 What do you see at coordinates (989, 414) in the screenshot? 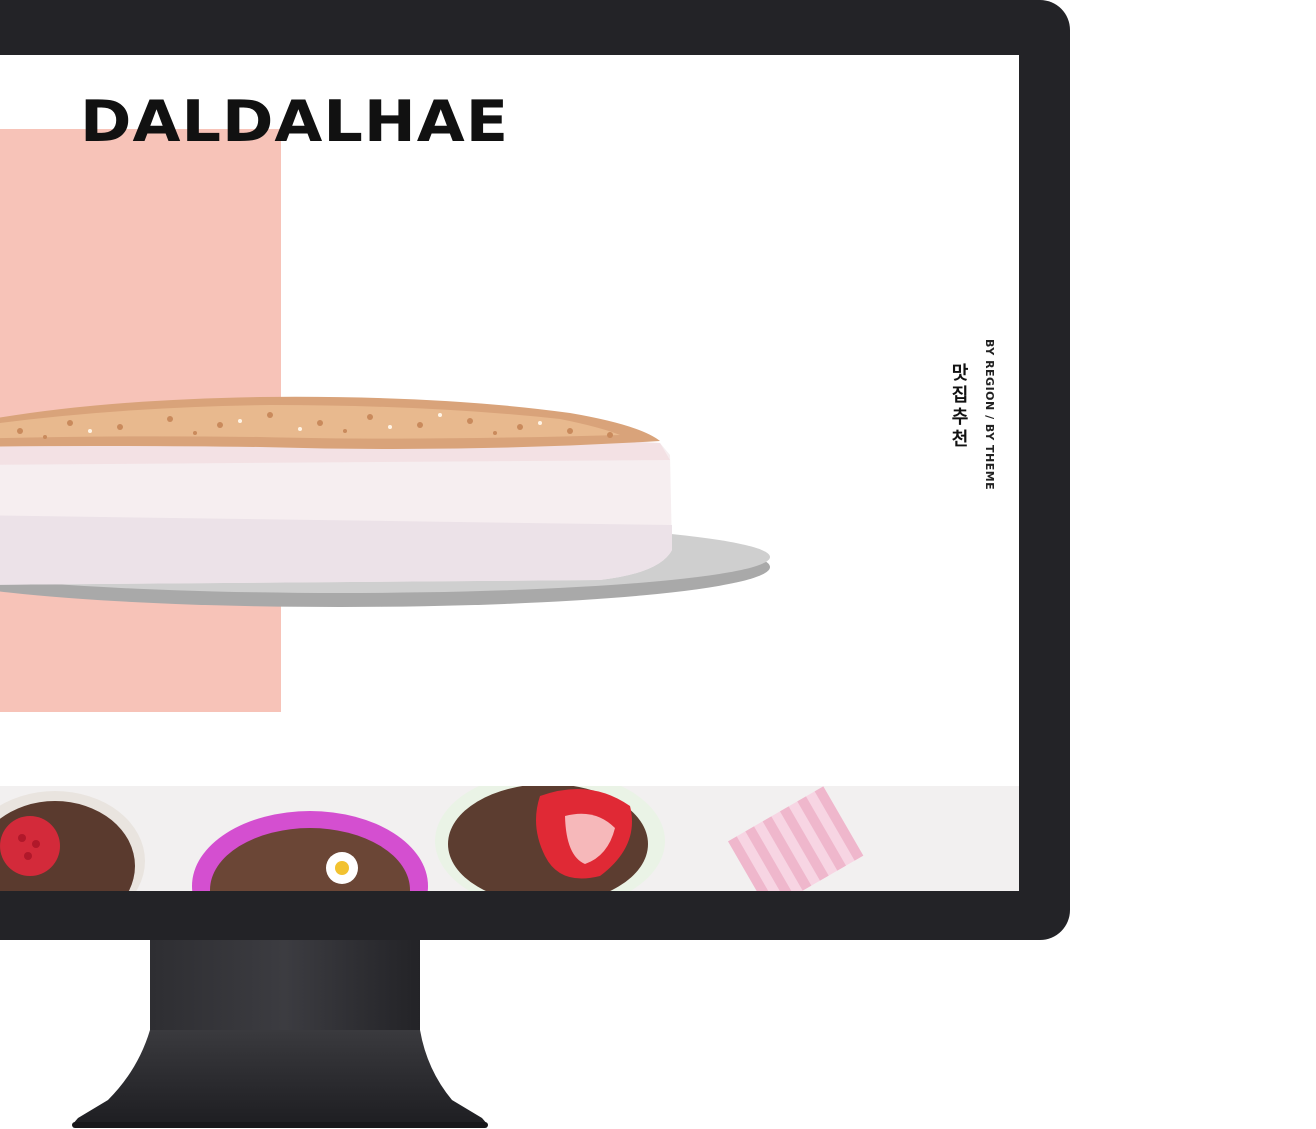
I see `nav-subtitle: BY REGION / BY THEME` at bounding box center [989, 414].